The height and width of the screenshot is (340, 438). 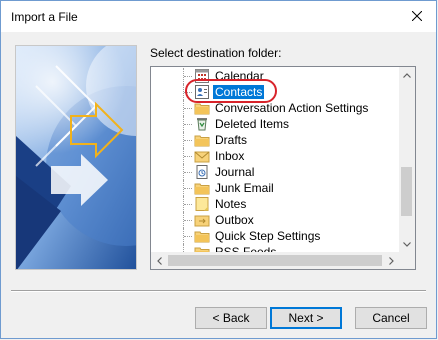 I want to click on folder-label: Drafts, so click(x=231, y=140).